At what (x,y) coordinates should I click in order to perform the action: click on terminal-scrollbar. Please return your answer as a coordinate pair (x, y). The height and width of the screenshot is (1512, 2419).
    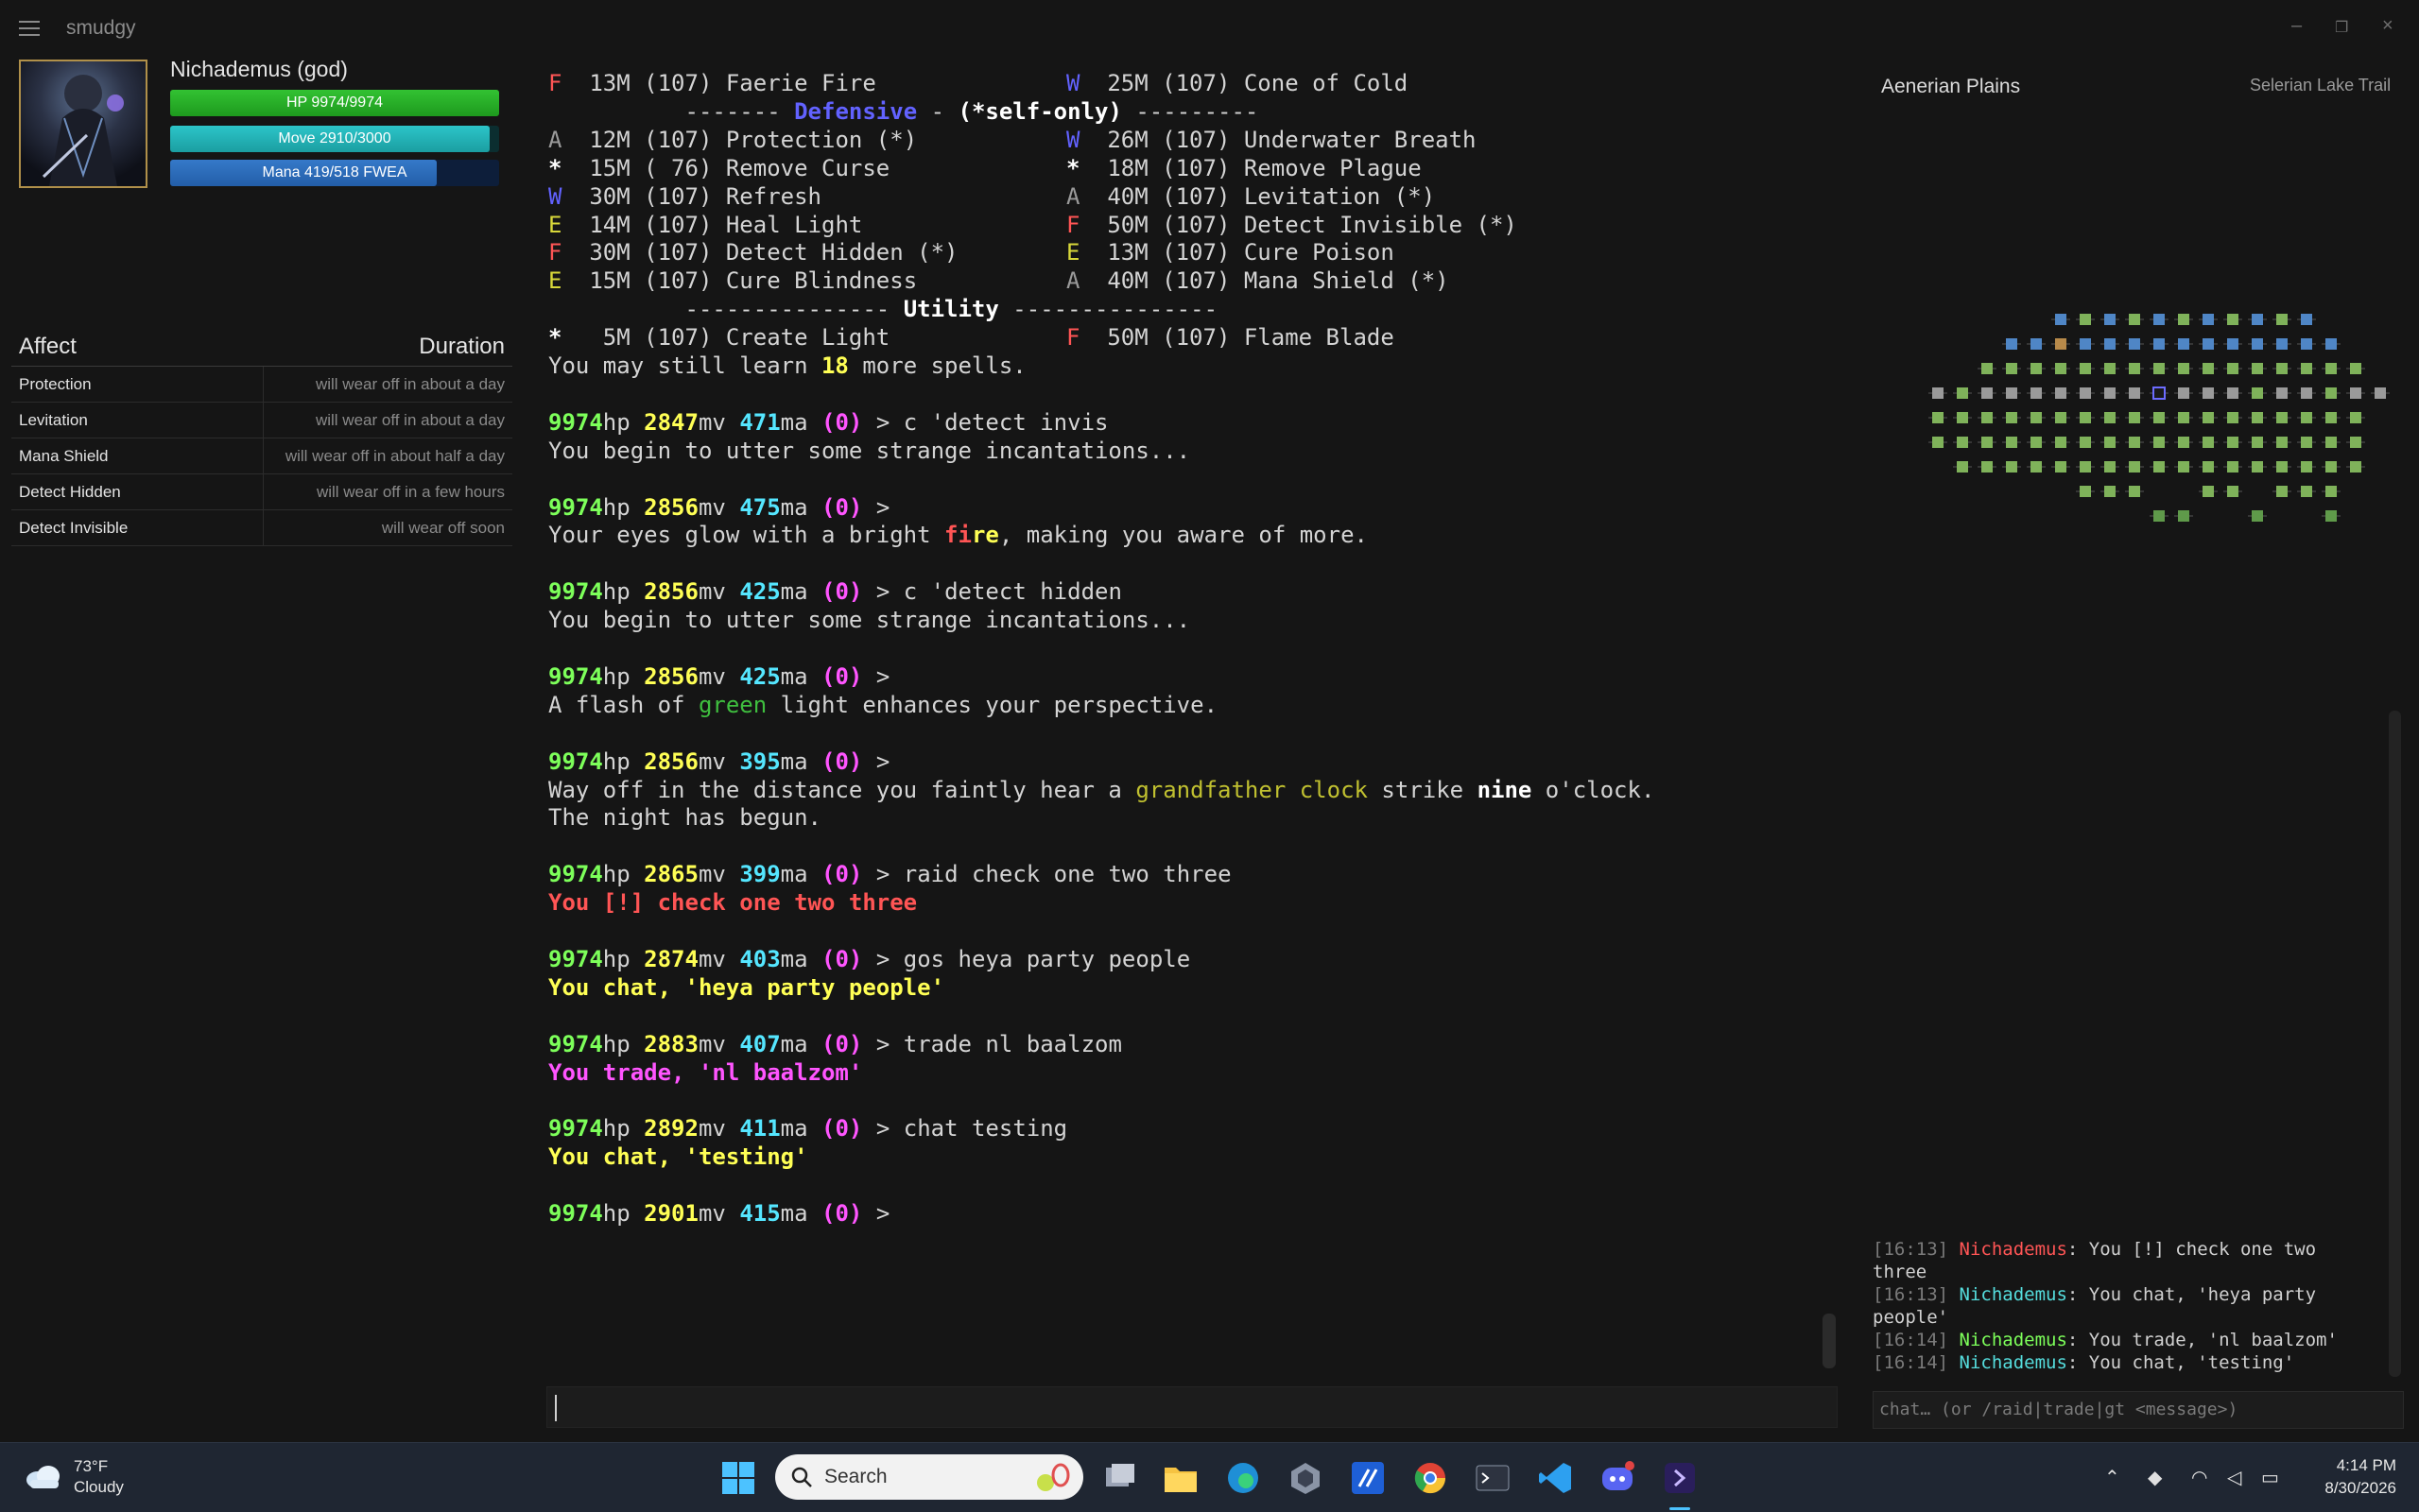
    Looking at the image, I should click on (1830, 1341).